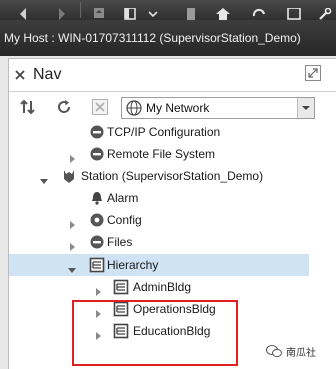 This screenshot has height=369, width=336. I want to click on tree-item-station: Station (SupervisorStation_Demo), so click(159, 176).